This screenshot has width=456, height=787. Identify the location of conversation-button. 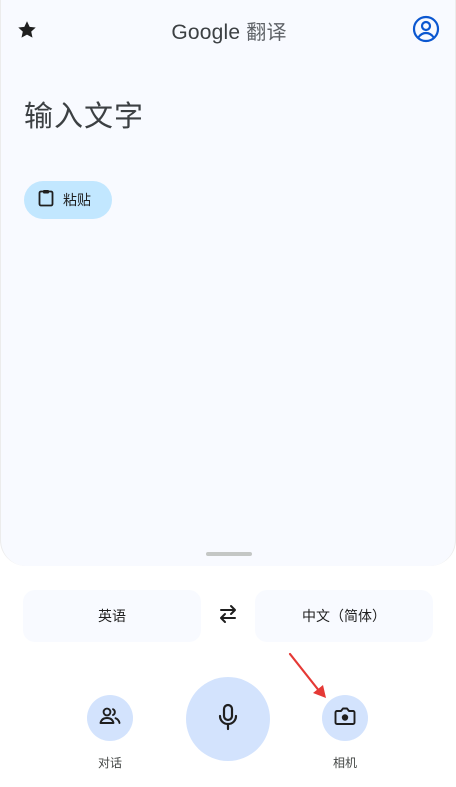
(110, 718).